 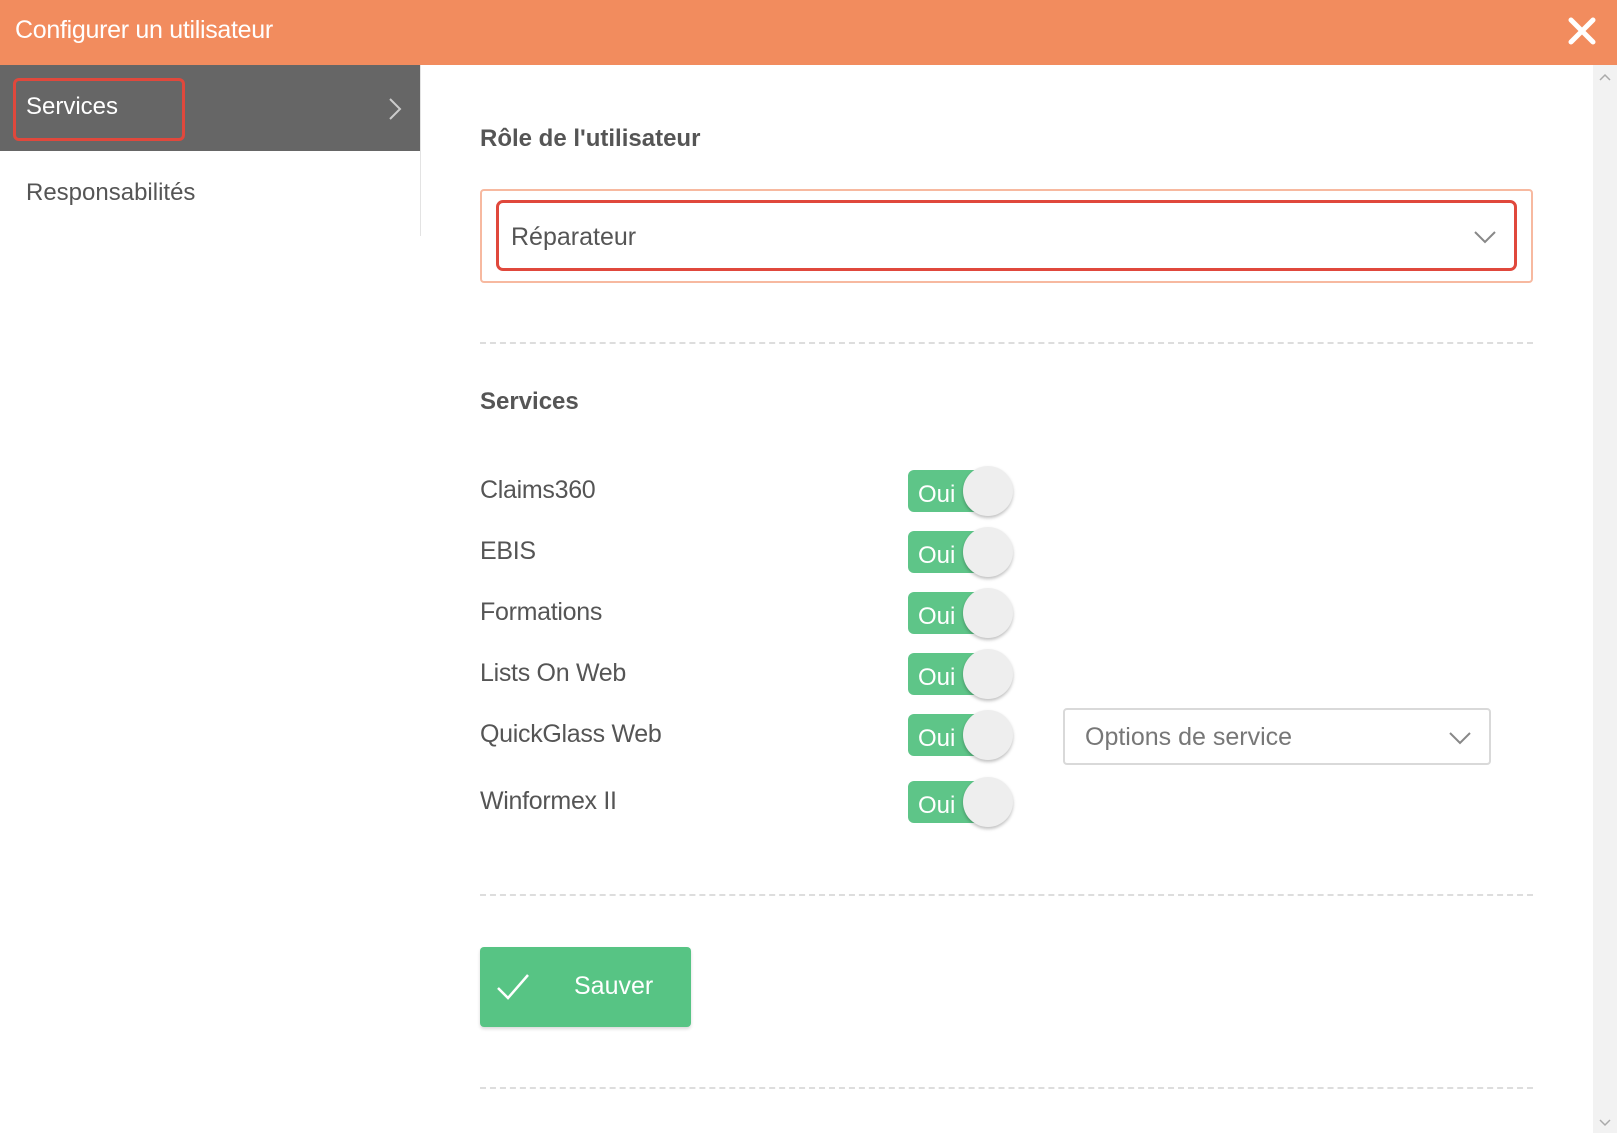 What do you see at coordinates (538, 490) in the screenshot?
I see `service-name: Claims360` at bounding box center [538, 490].